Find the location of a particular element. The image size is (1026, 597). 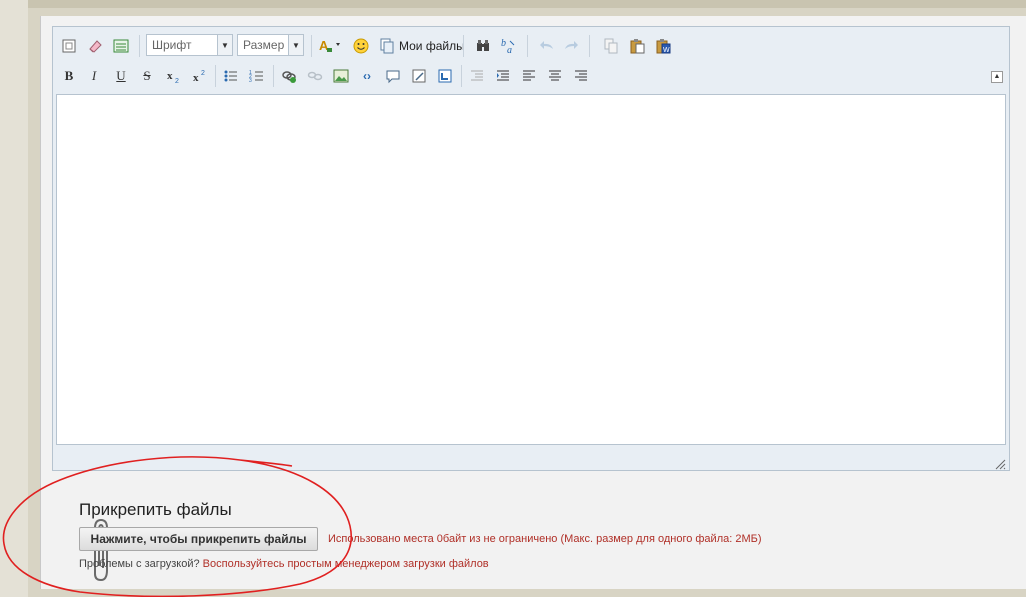

collapse-toolbar-icon: ▲ is located at coordinates (997, 77).